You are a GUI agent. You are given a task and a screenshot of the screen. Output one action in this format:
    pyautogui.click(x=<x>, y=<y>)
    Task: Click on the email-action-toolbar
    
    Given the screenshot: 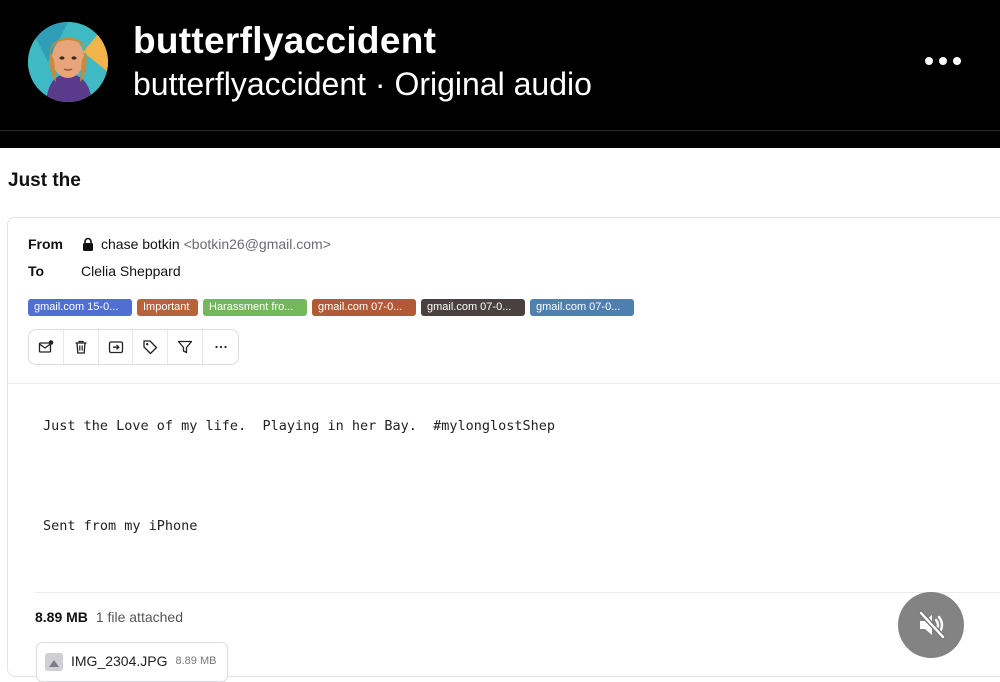 What is the action you would take?
    pyautogui.click(x=133, y=347)
    